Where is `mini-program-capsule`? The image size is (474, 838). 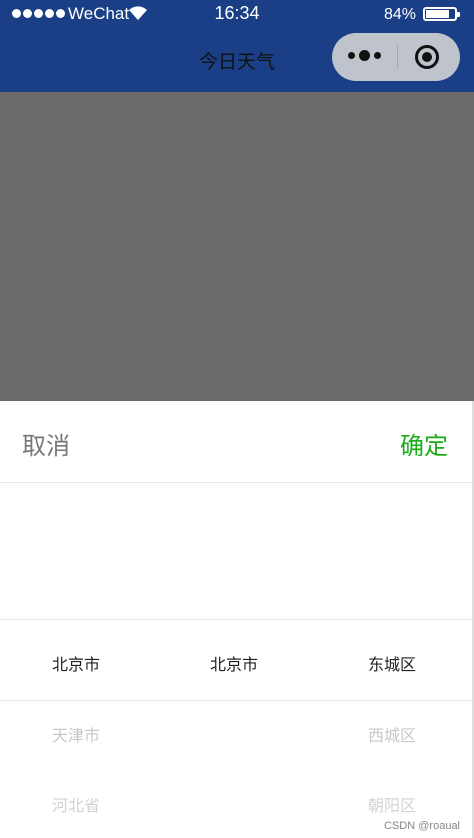 mini-program-capsule is located at coordinates (396, 57).